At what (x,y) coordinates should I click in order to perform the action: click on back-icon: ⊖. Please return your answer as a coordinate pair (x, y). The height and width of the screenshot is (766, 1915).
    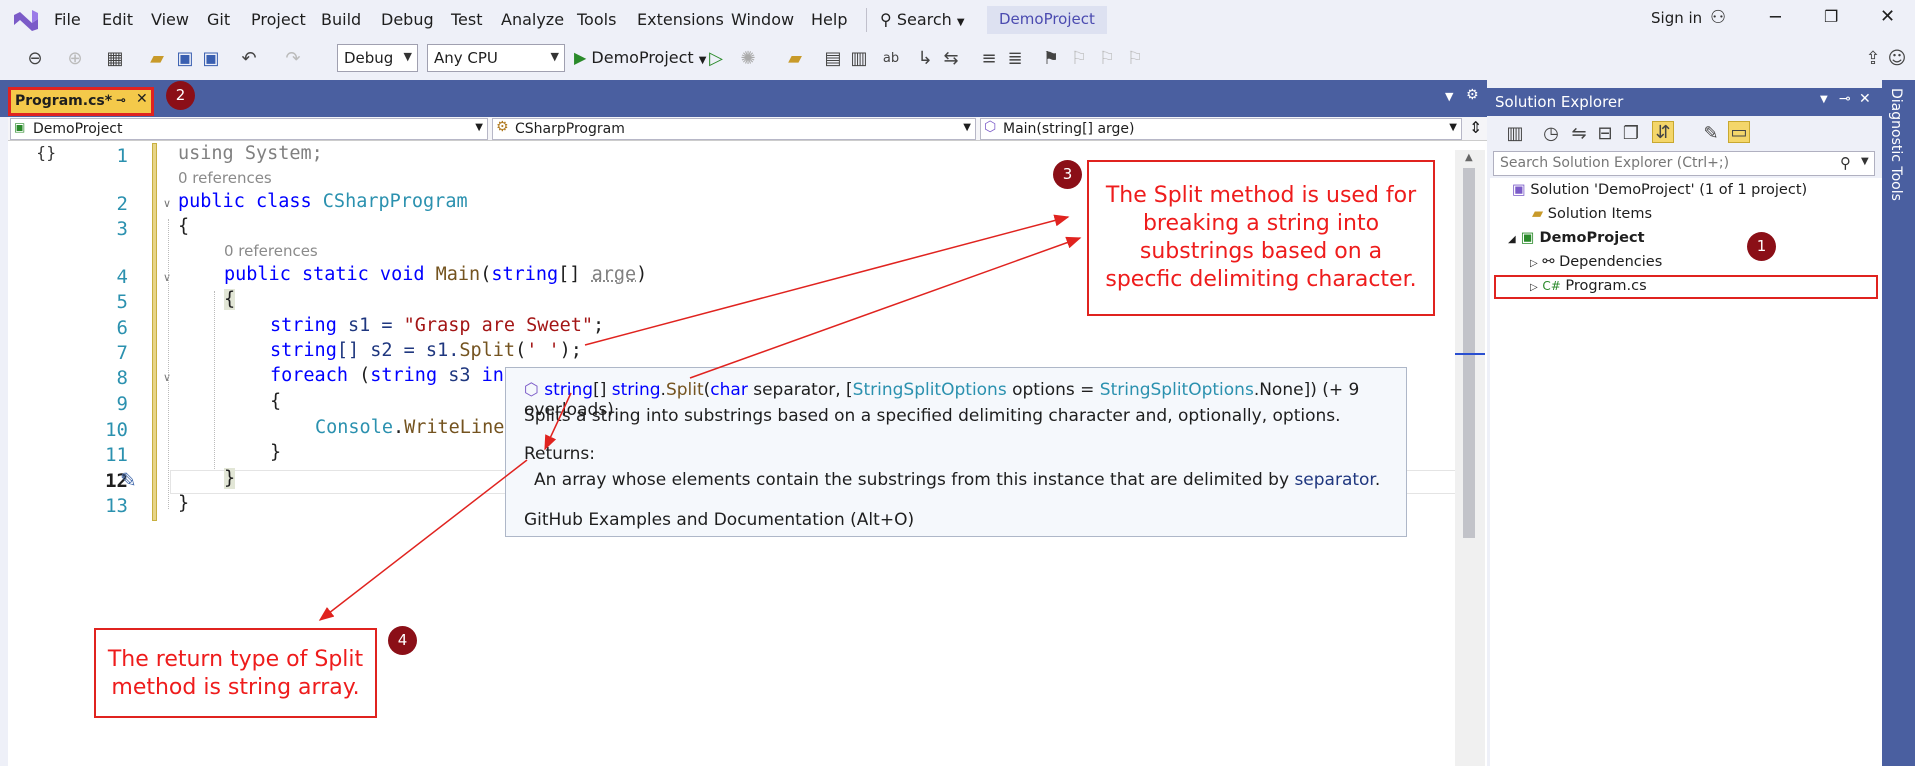
    Looking at the image, I should click on (35, 59).